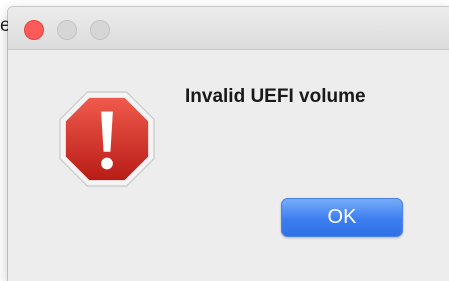 The image size is (449, 281). I want to click on zoom-window-button, so click(100, 30).